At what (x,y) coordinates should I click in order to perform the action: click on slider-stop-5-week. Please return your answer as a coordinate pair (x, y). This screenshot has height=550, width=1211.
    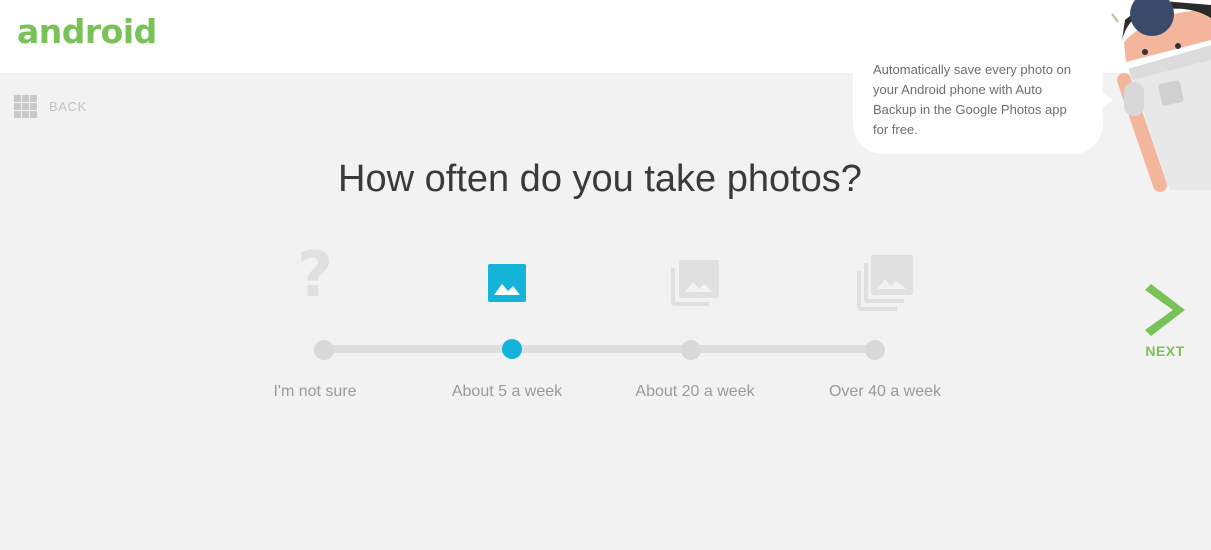
    Looking at the image, I should click on (512, 349).